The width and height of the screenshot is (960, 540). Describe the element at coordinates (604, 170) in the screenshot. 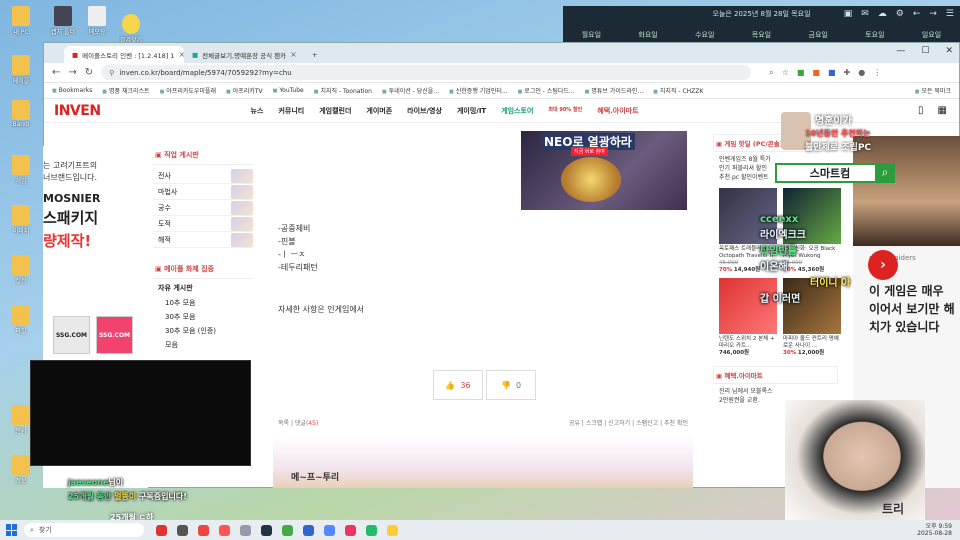

I see `neo-banner: NEO로 열광하라 지금 바로 참여` at that location.